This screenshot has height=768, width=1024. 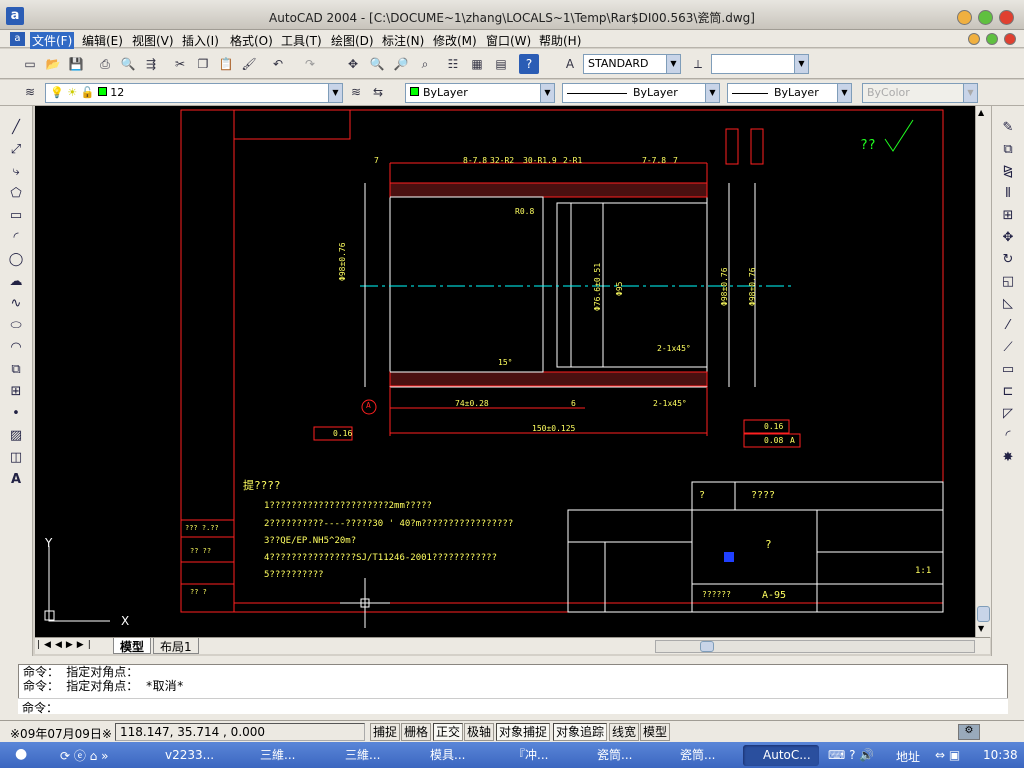 What do you see at coordinates (985, 17) in the screenshot?
I see `maximize-button` at bounding box center [985, 17].